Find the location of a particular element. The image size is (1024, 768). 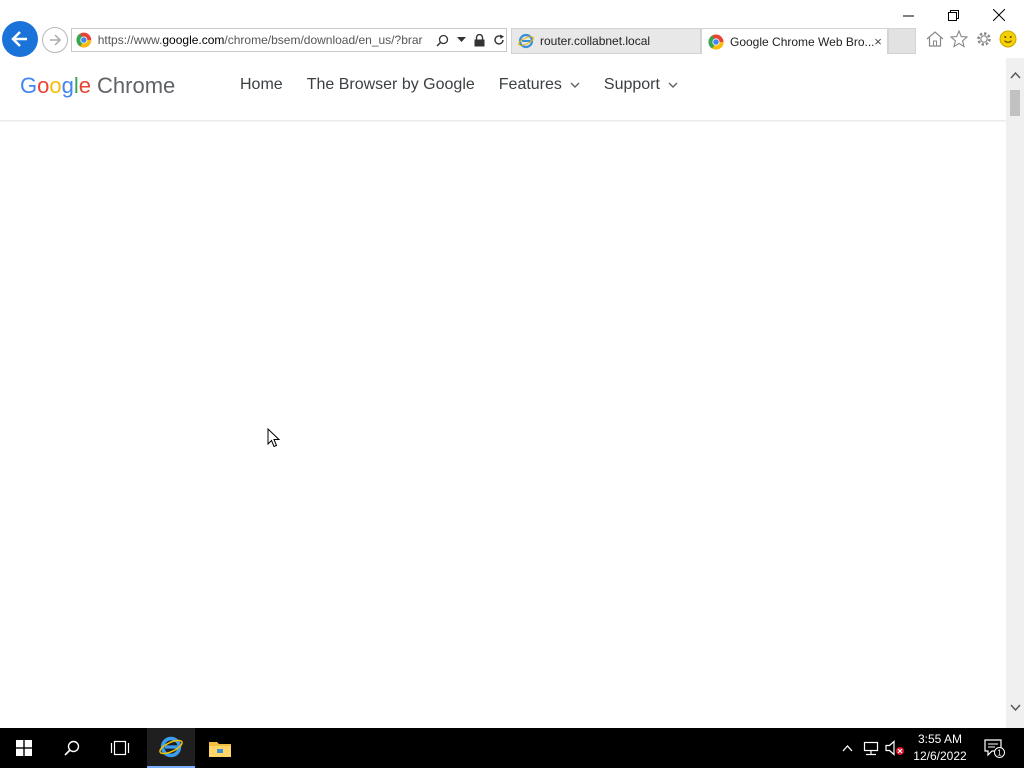

volume-tray-icon is located at coordinates (895, 748).